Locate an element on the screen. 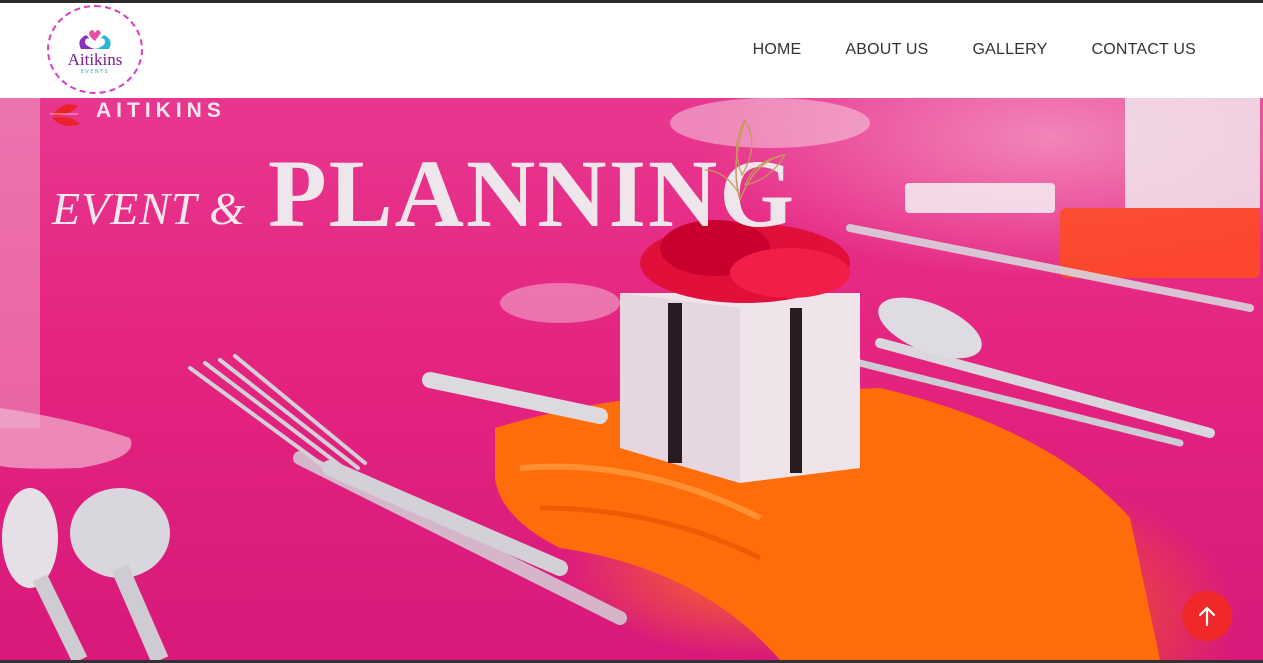  swans-logo-icon is located at coordinates (95, 39).